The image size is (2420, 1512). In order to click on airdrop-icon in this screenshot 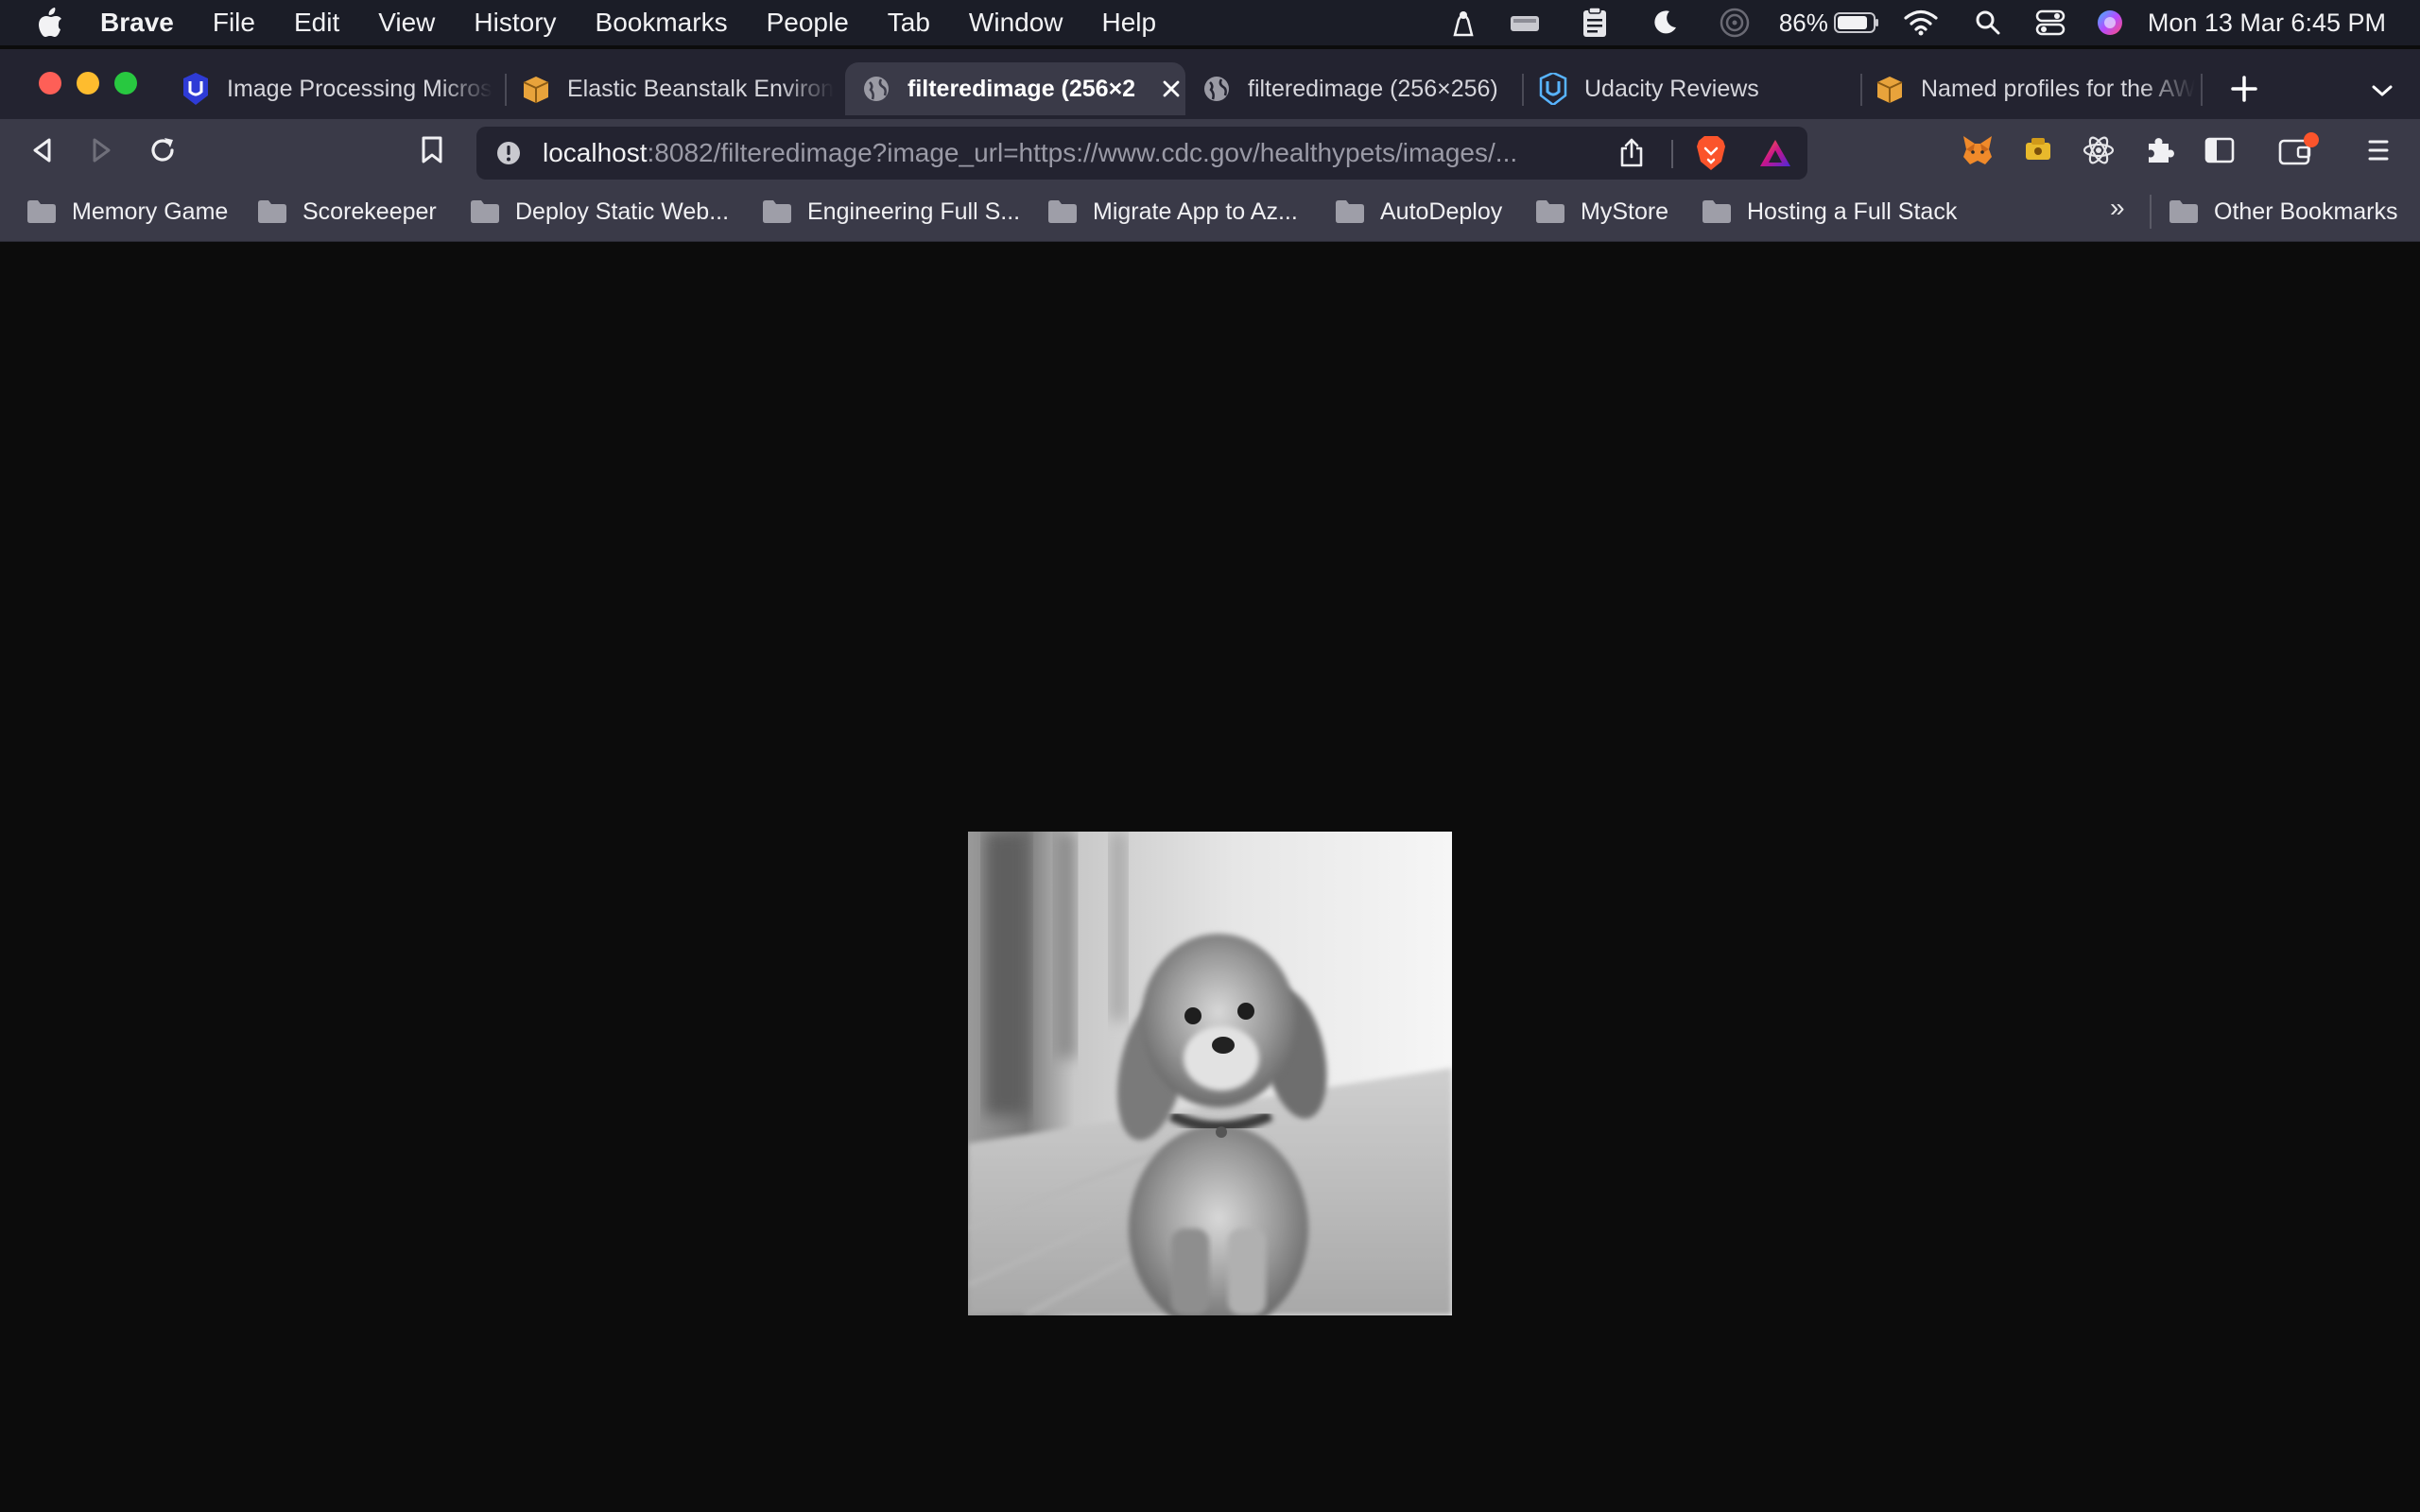, I will do `click(1735, 22)`.